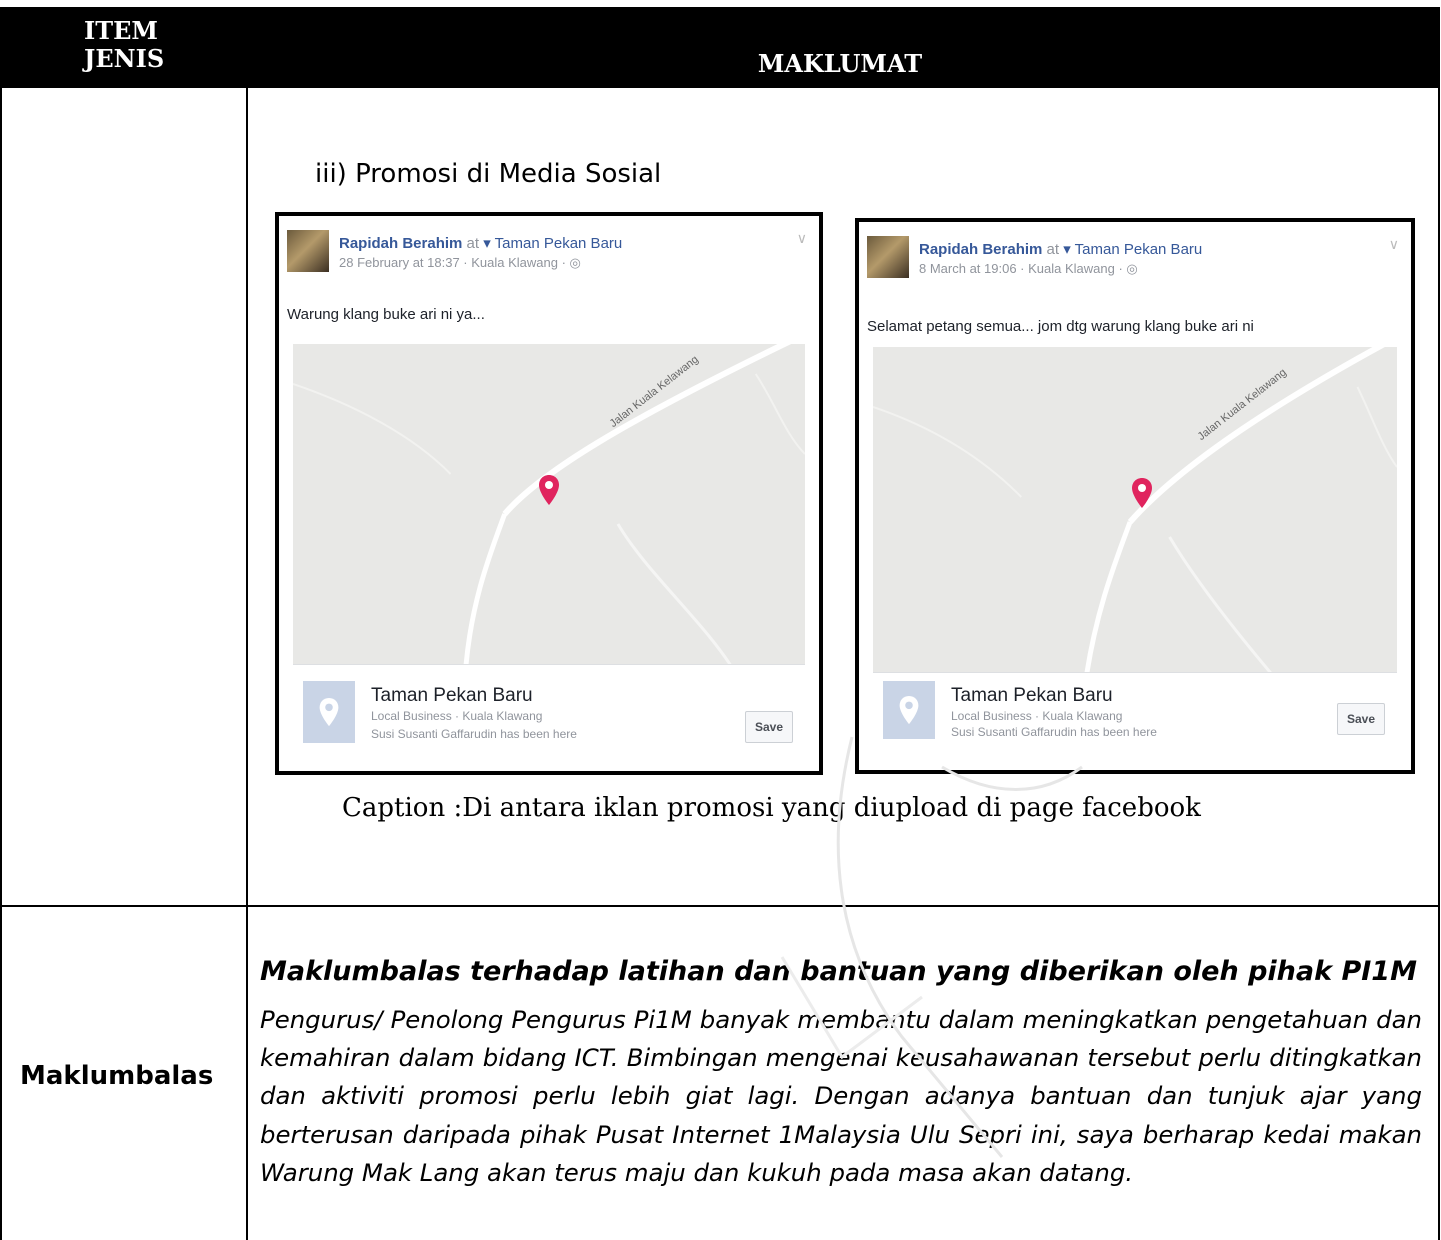 The height and width of the screenshot is (1240, 1441). I want to click on post-meta: 28 February at 18:37 · Kuala Klawang · ◎, so click(460, 263).